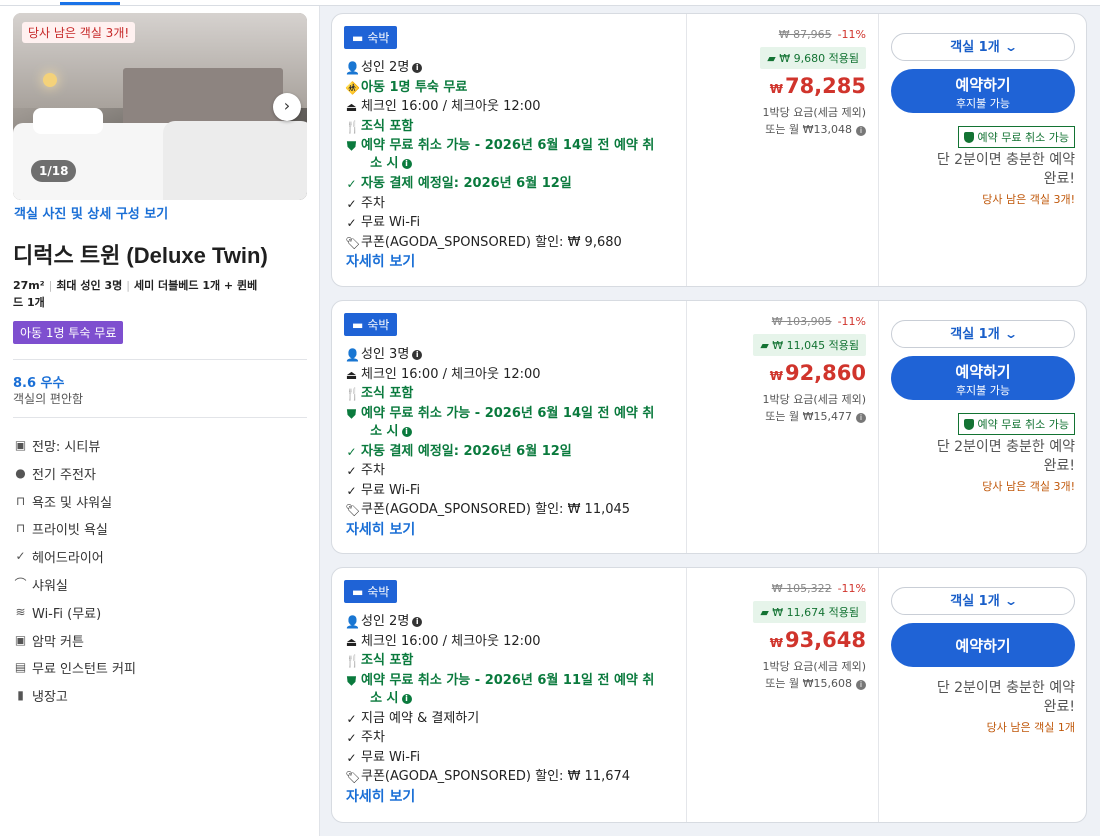  Describe the element at coordinates (20, 584) in the screenshot. I see `shower-icon: ⌒` at that location.